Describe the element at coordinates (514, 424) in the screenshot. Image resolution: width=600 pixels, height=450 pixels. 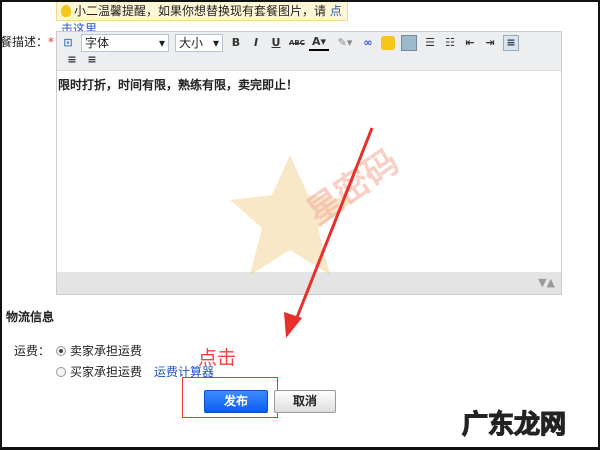
I see `corner-watermark: 广东龙网` at that location.